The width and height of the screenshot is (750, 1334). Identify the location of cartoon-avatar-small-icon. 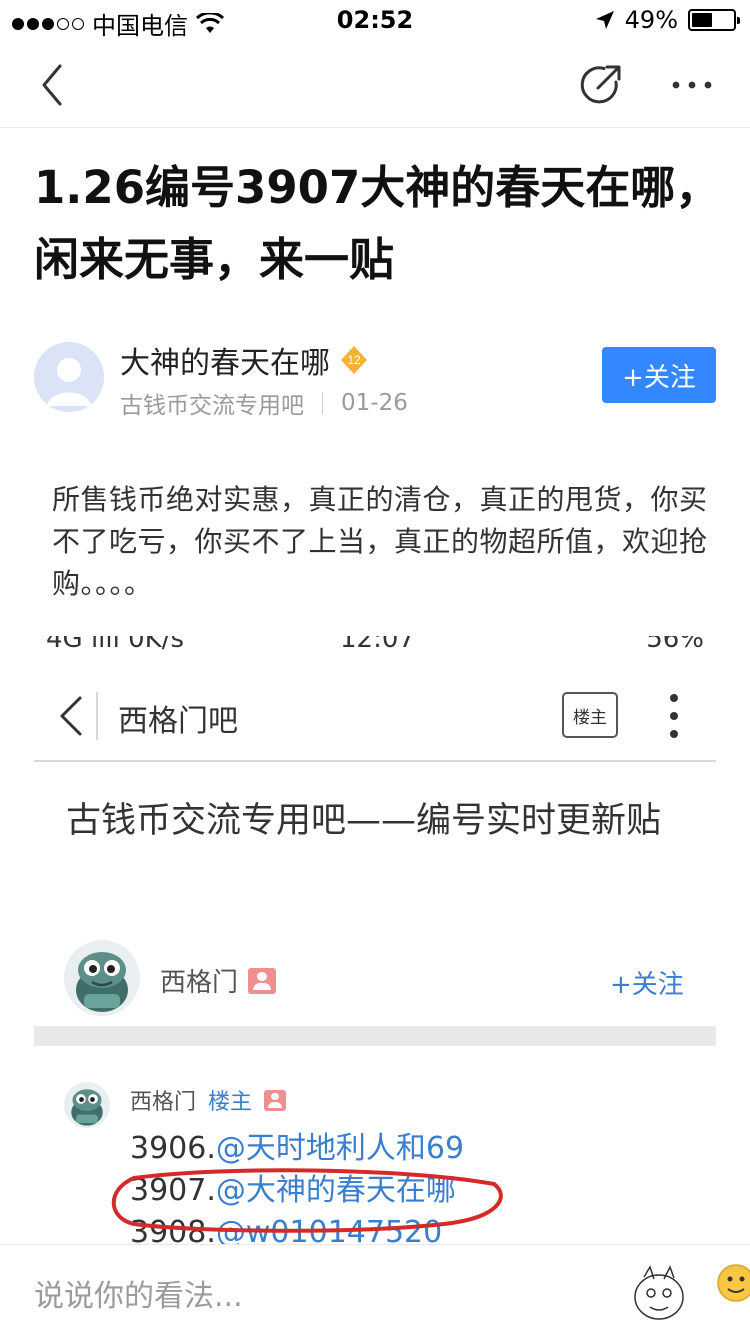
(87, 1105).